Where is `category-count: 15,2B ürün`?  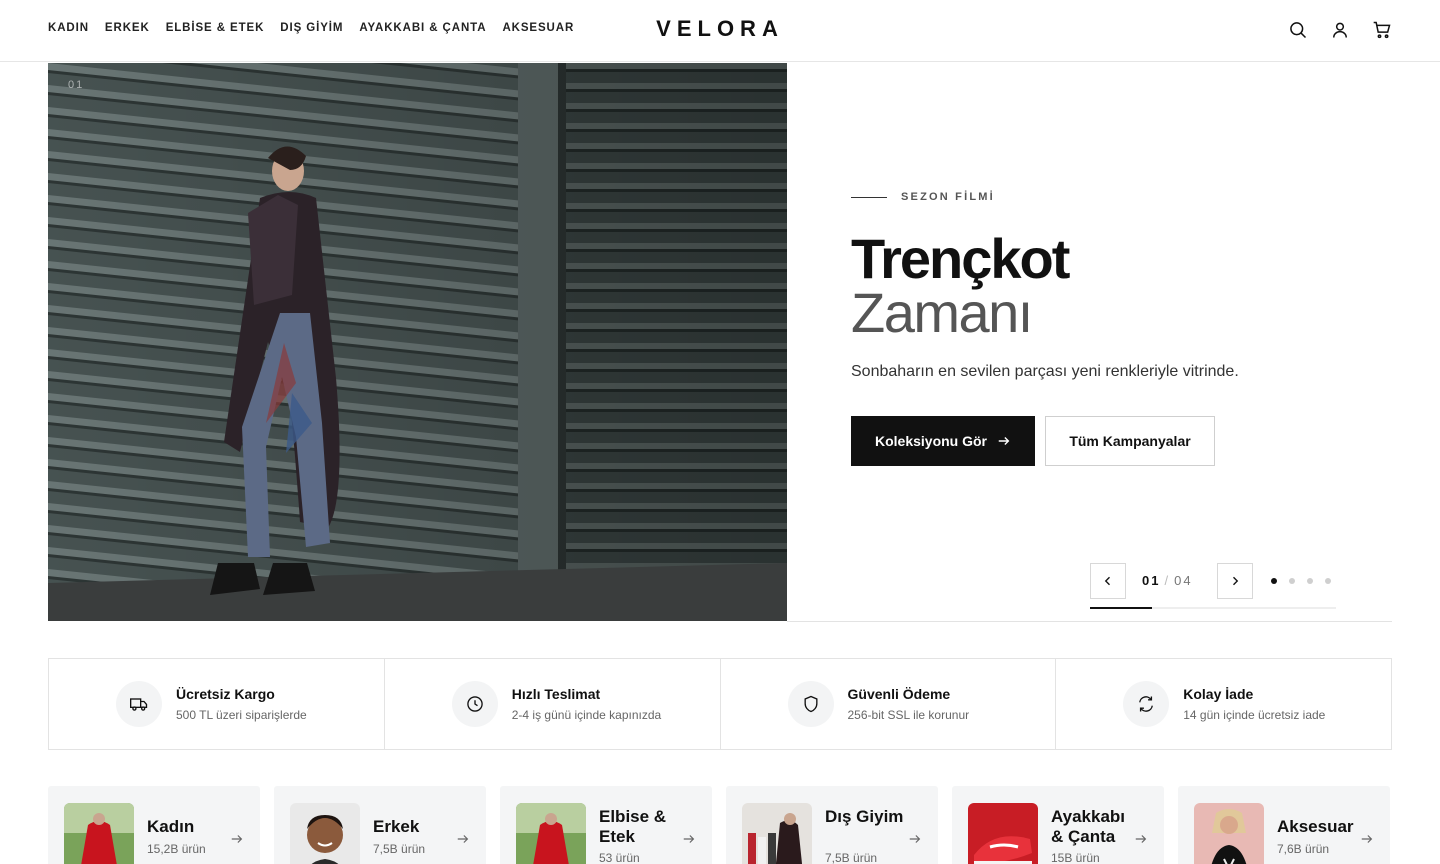 category-count: 15,2B ürün is located at coordinates (176, 849).